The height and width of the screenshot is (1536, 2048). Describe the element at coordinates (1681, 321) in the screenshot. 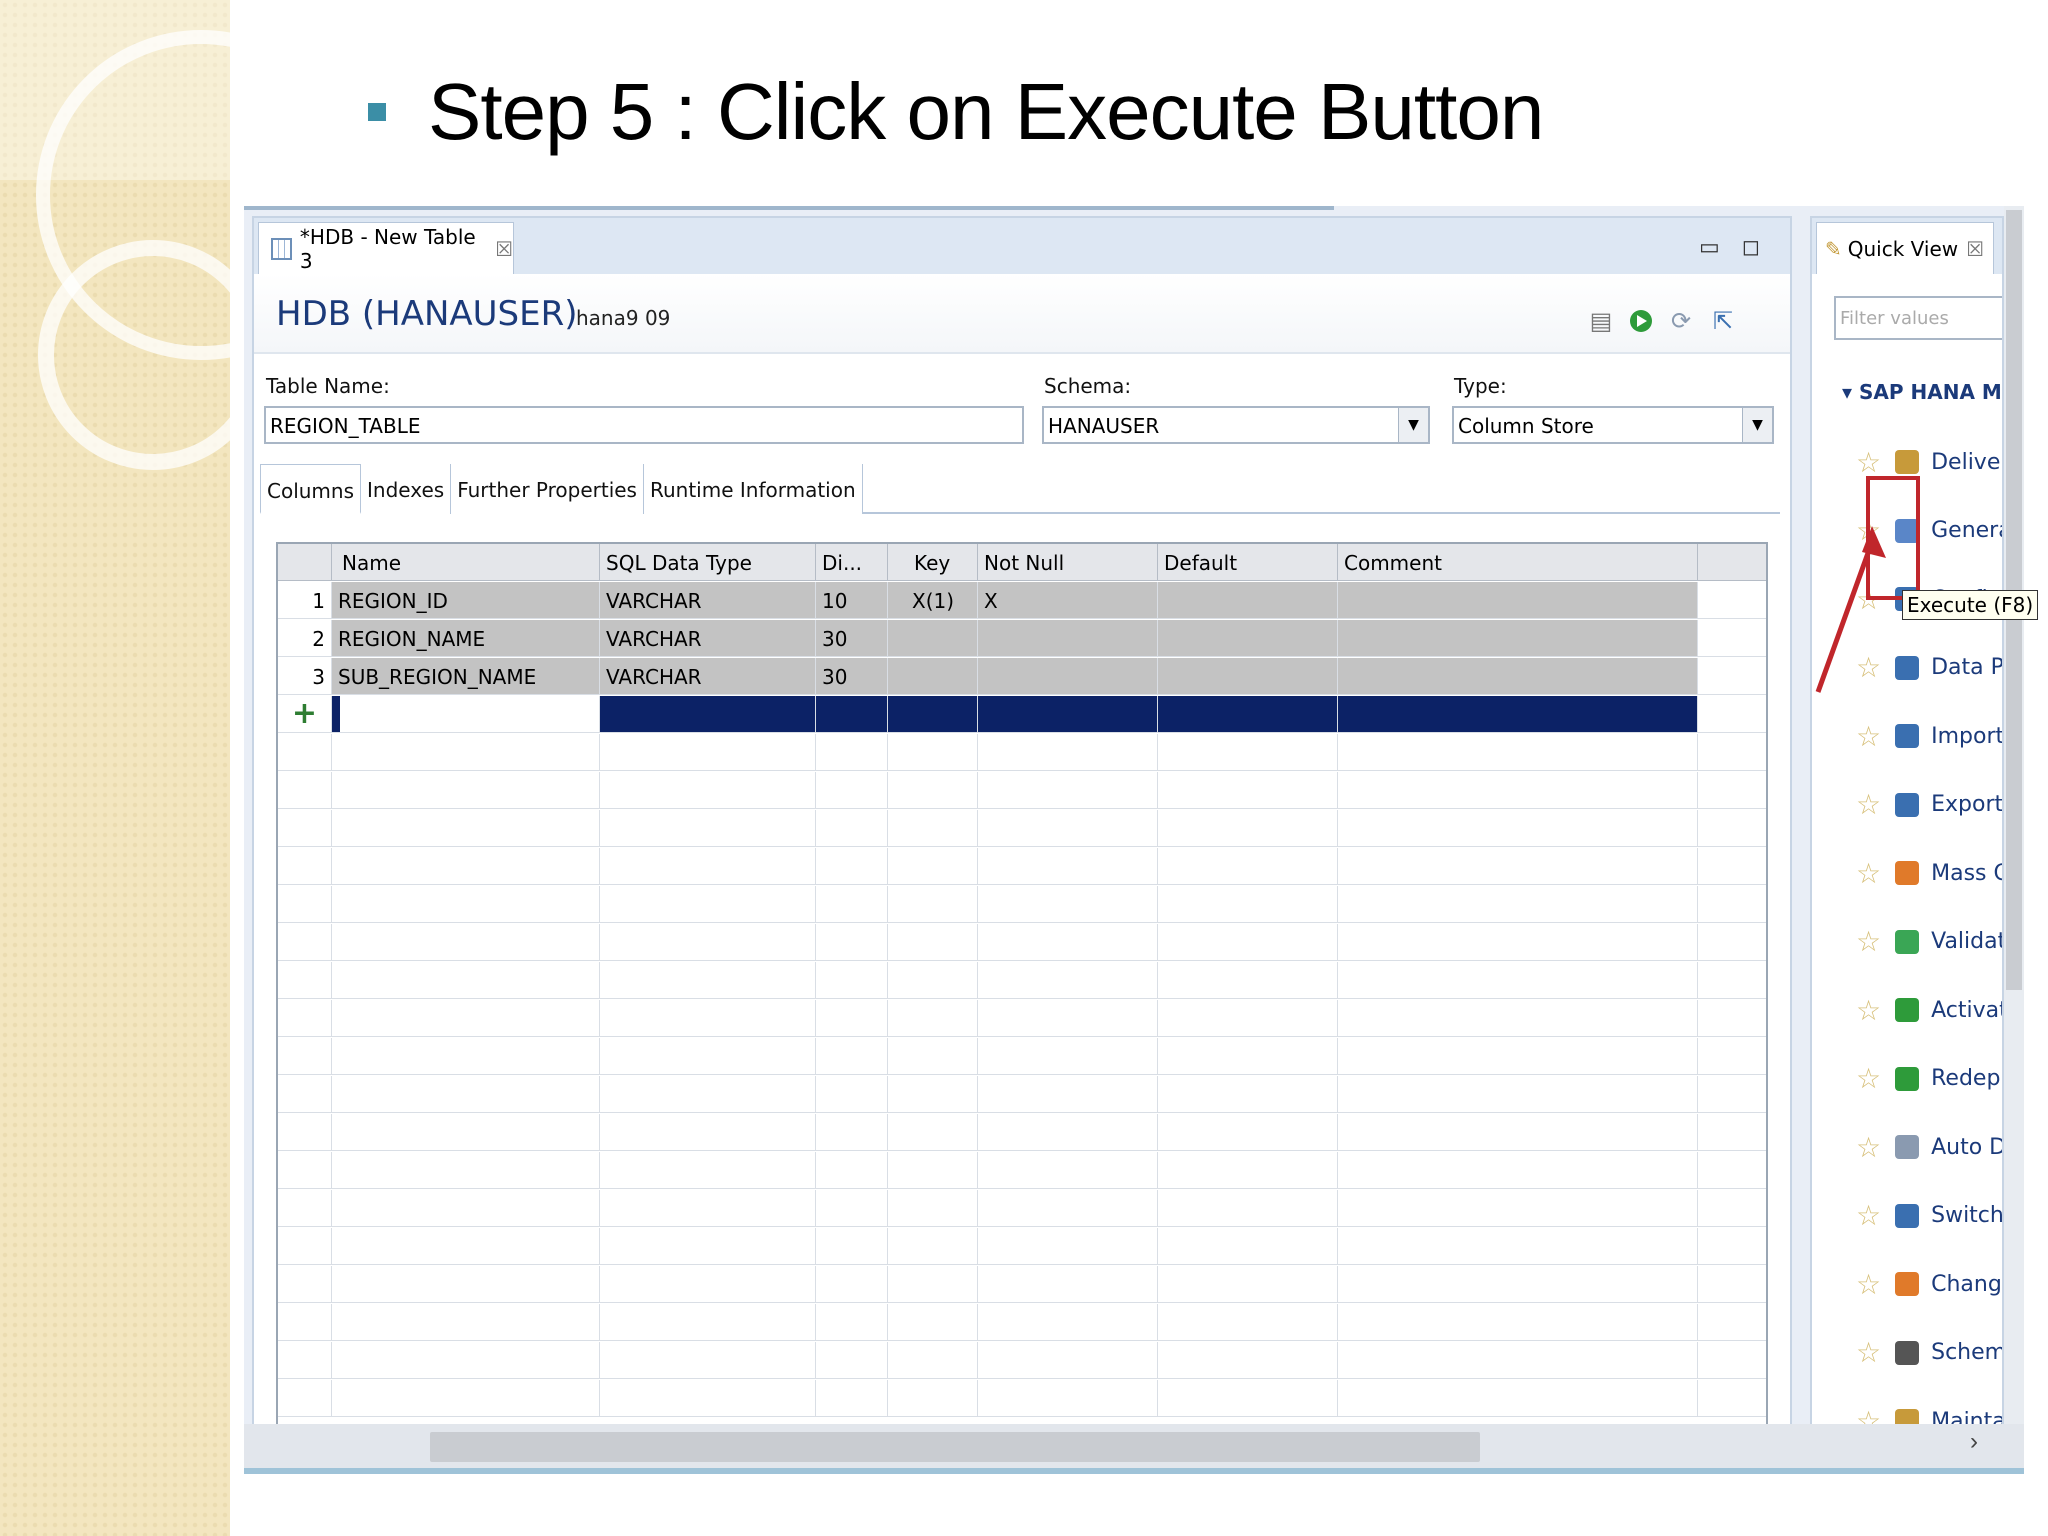

I see `refresh-icon: ⟳` at that location.